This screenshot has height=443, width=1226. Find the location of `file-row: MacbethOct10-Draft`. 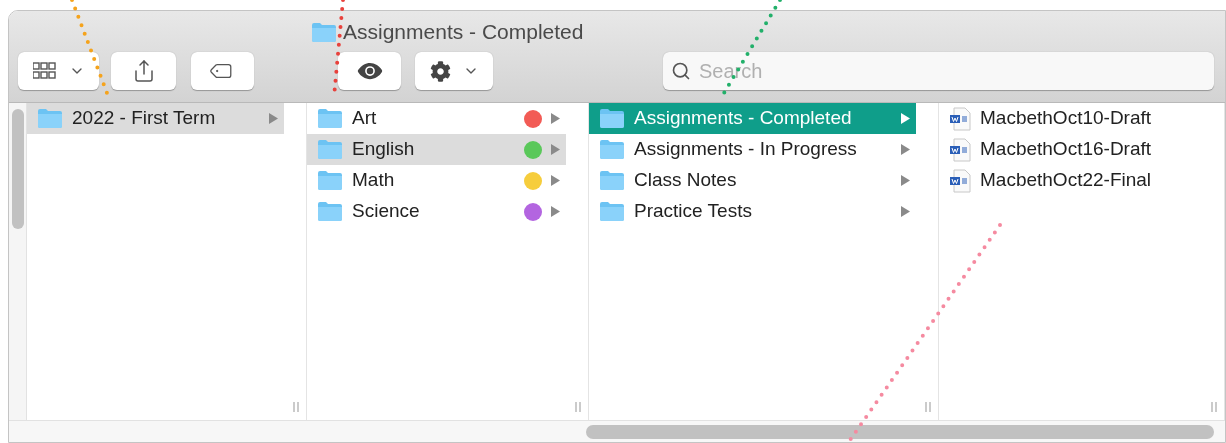

file-row: MacbethOct10-Draft is located at coordinates (1070, 119).